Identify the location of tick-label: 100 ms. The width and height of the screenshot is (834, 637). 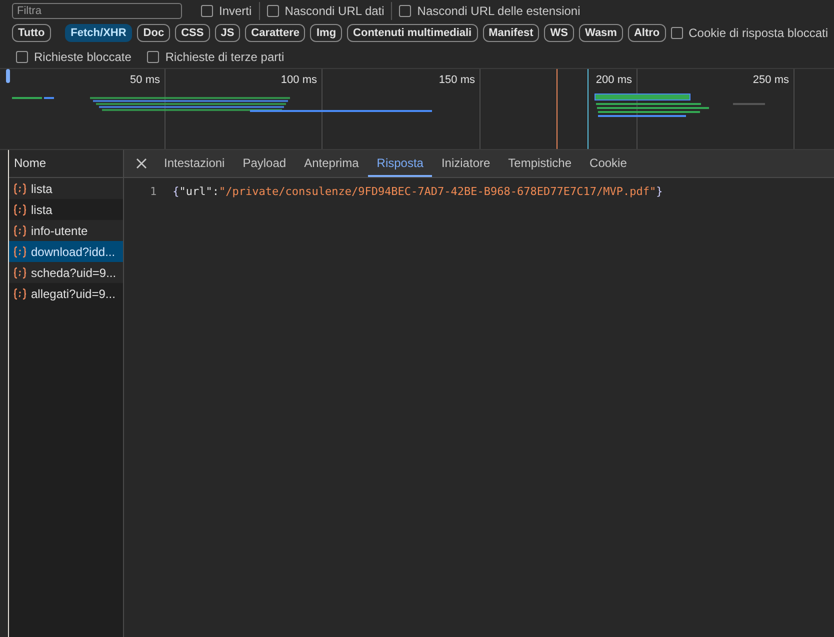
(298, 80).